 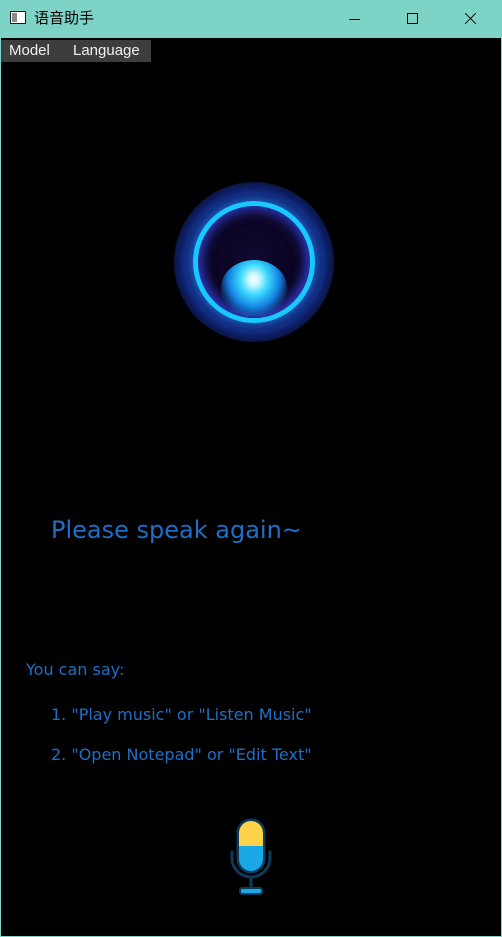 What do you see at coordinates (64, 18) in the screenshot?
I see `window-title: 语音助手` at bounding box center [64, 18].